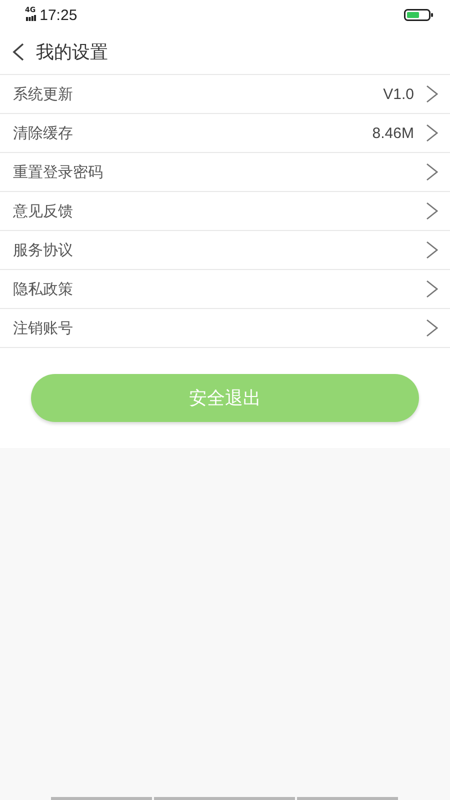  What do you see at coordinates (225, 133) in the screenshot?
I see `settings-row: 清除缓存 8.46M` at bounding box center [225, 133].